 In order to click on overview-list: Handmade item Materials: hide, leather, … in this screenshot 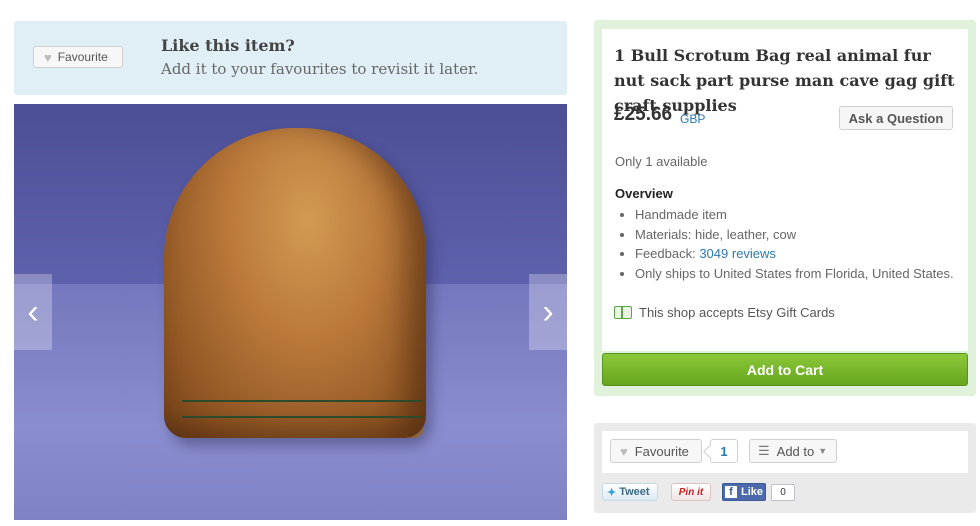, I will do `click(795, 244)`.